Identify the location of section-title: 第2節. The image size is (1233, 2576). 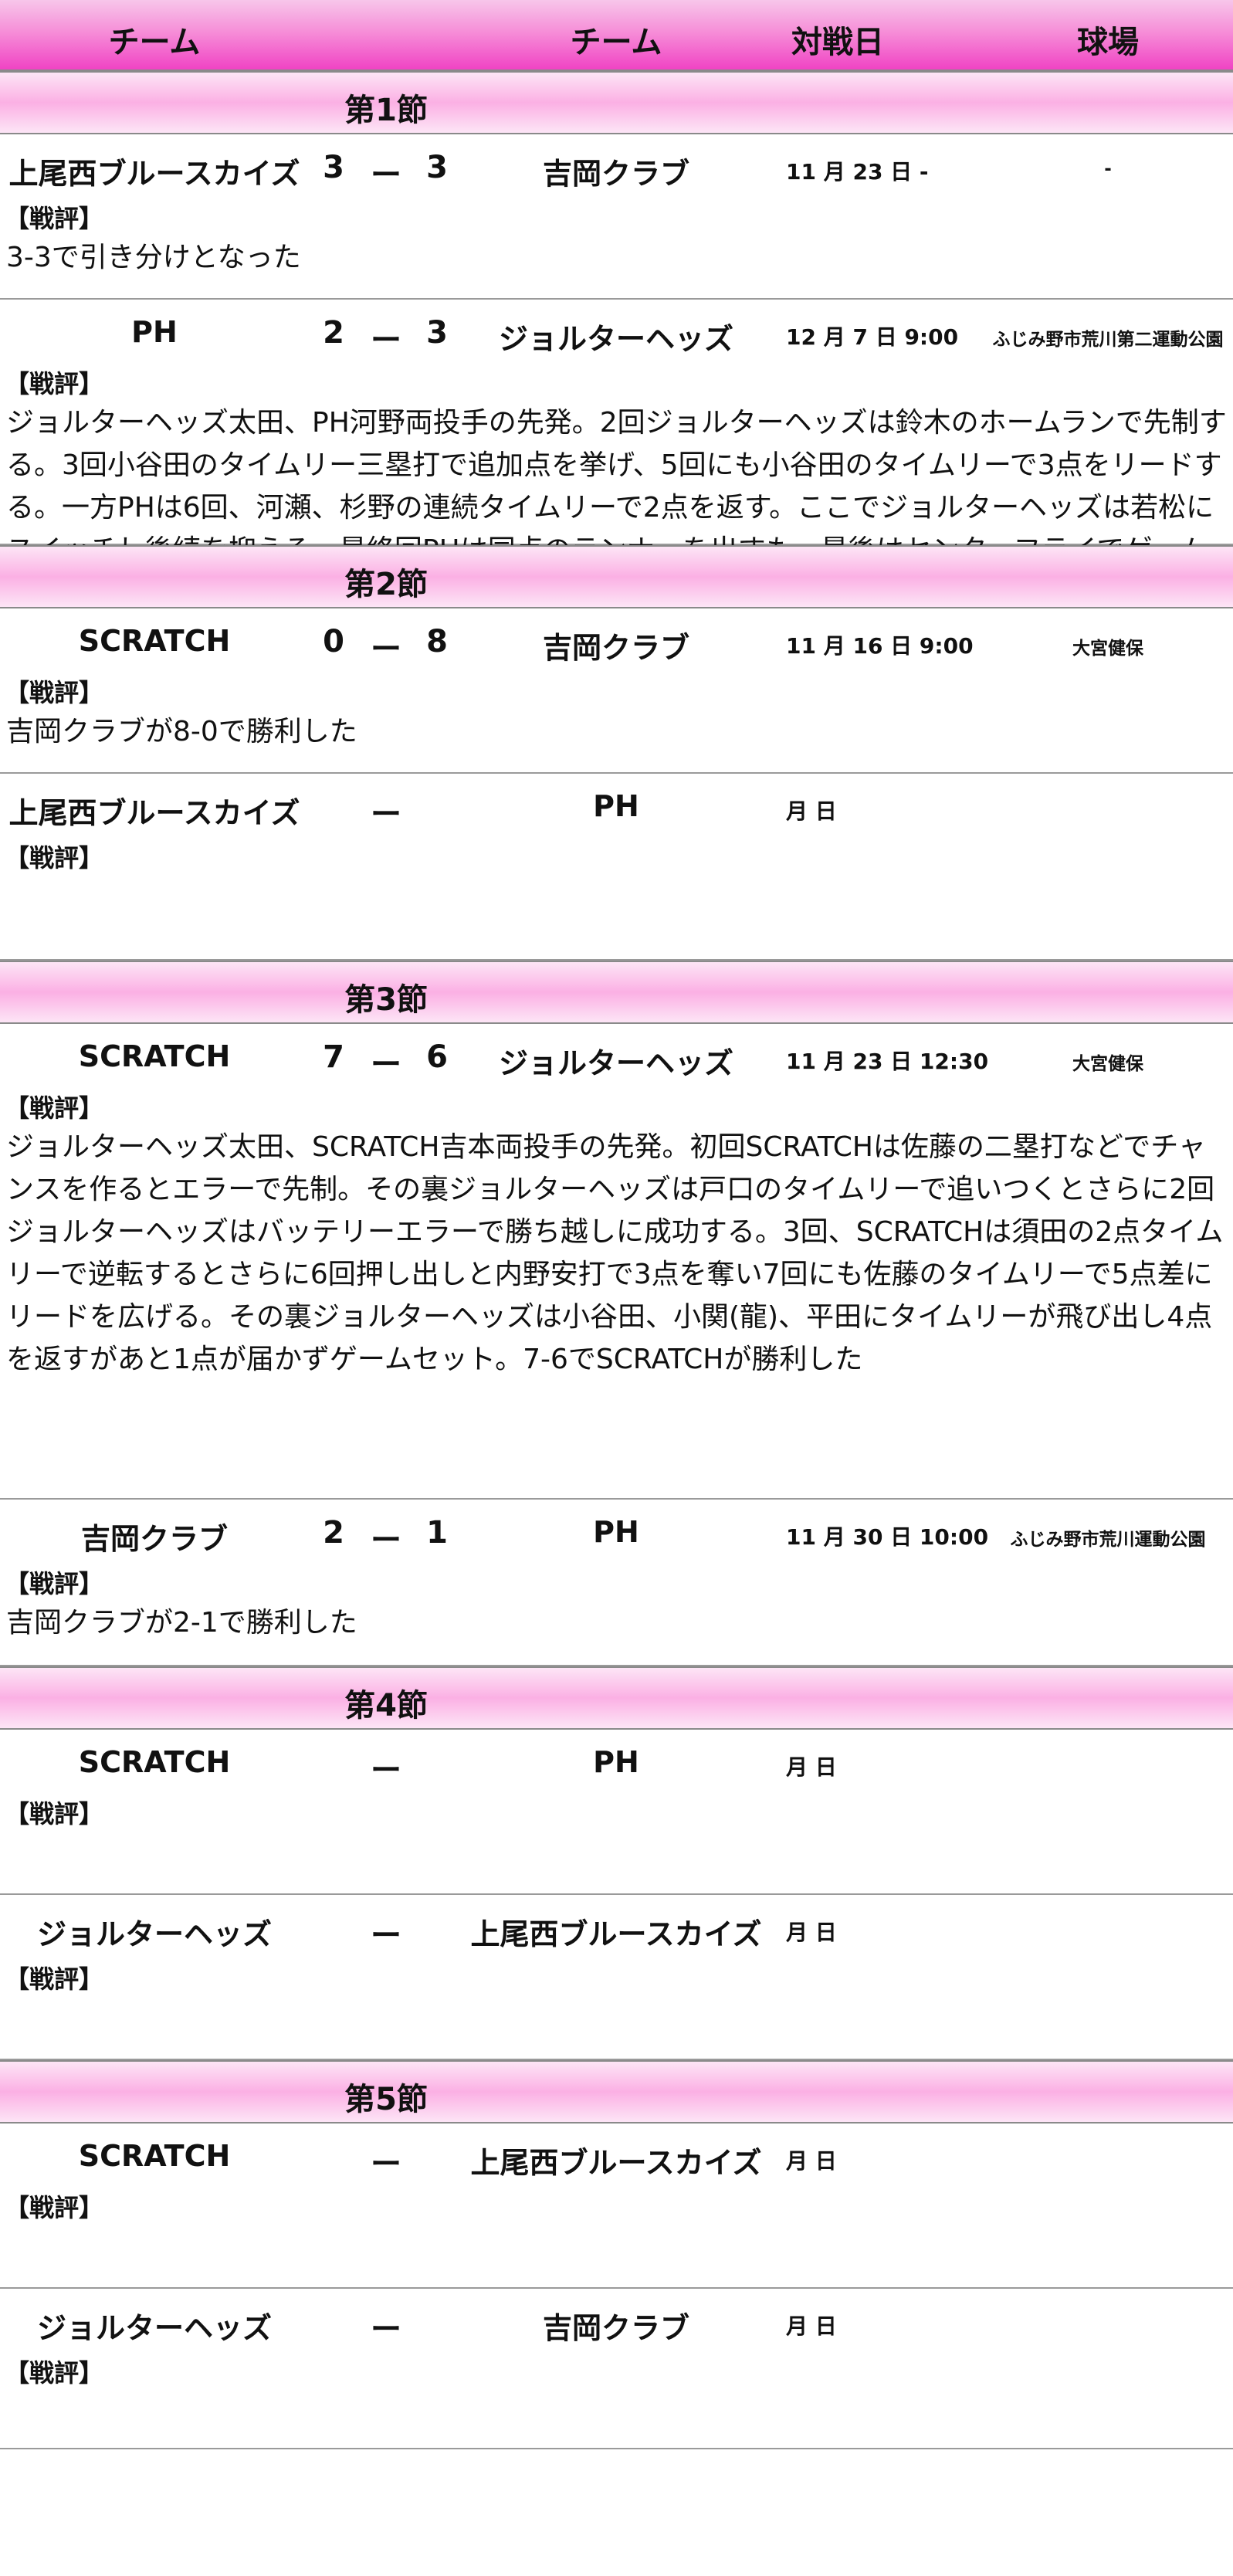
(386, 584).